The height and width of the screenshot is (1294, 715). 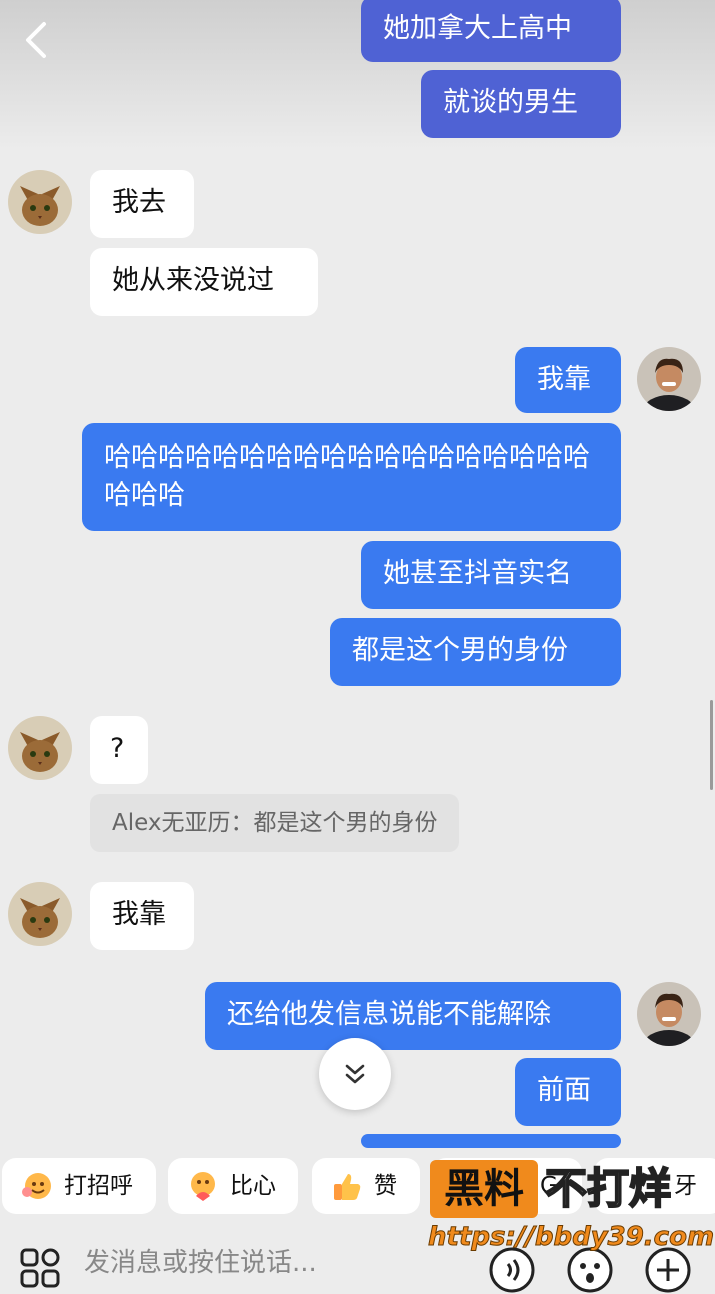 I want to click on apps-grid-icon, so click(x=41, y=1269).